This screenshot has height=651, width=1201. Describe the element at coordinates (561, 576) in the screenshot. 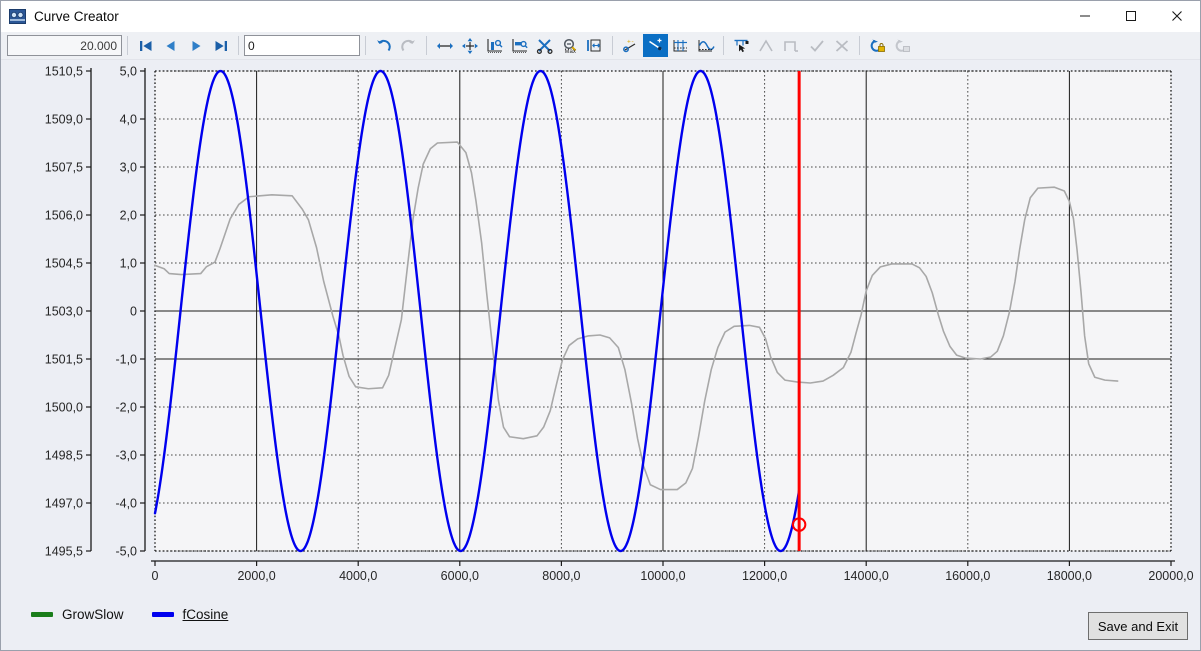

I see `x-axis-tick-label: 8000,0` at that location.